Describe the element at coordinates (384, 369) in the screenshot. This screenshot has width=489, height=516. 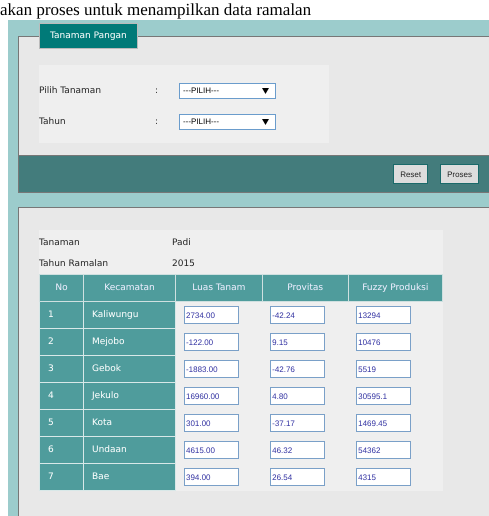
I see `value-field: 5519` at that location.